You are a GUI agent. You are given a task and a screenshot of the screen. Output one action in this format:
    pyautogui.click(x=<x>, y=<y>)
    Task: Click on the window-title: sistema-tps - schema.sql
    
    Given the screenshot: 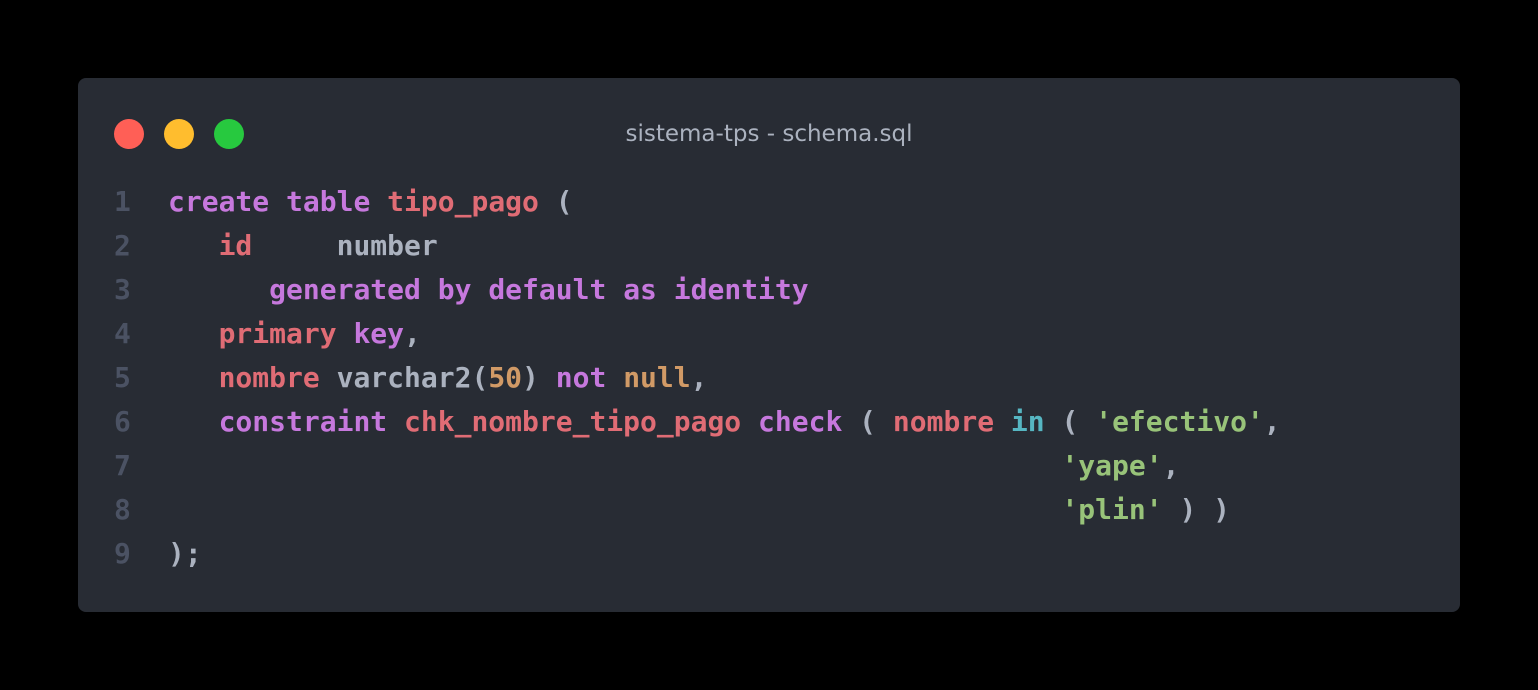 What is the action you would take?
    pyautogui.click(x=769, y=134)
    